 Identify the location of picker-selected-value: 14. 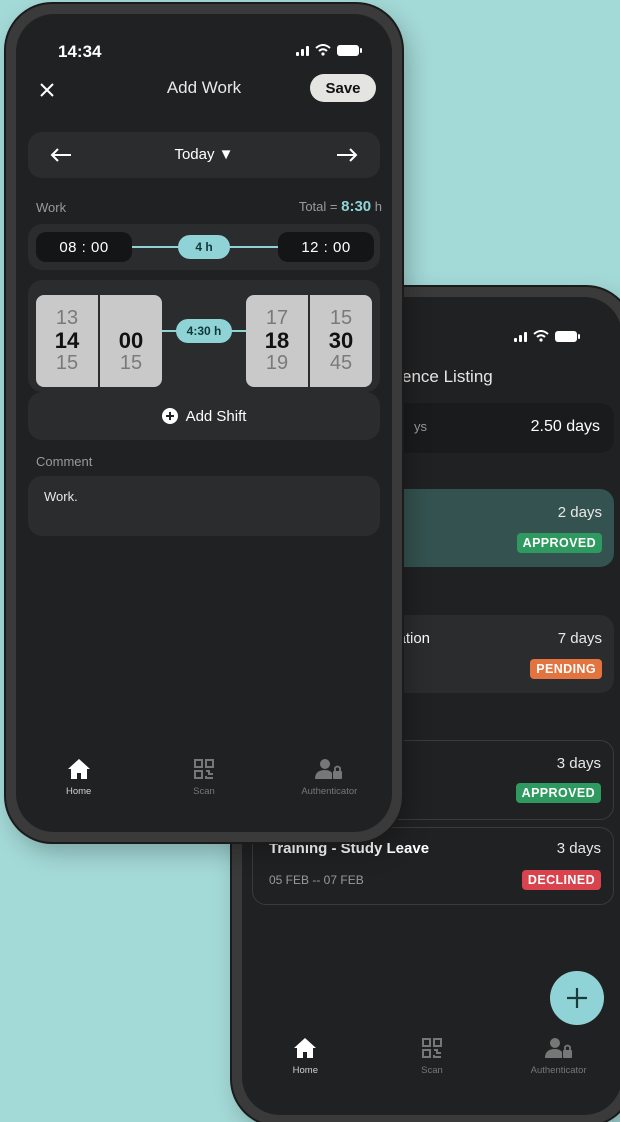
(67, 340).